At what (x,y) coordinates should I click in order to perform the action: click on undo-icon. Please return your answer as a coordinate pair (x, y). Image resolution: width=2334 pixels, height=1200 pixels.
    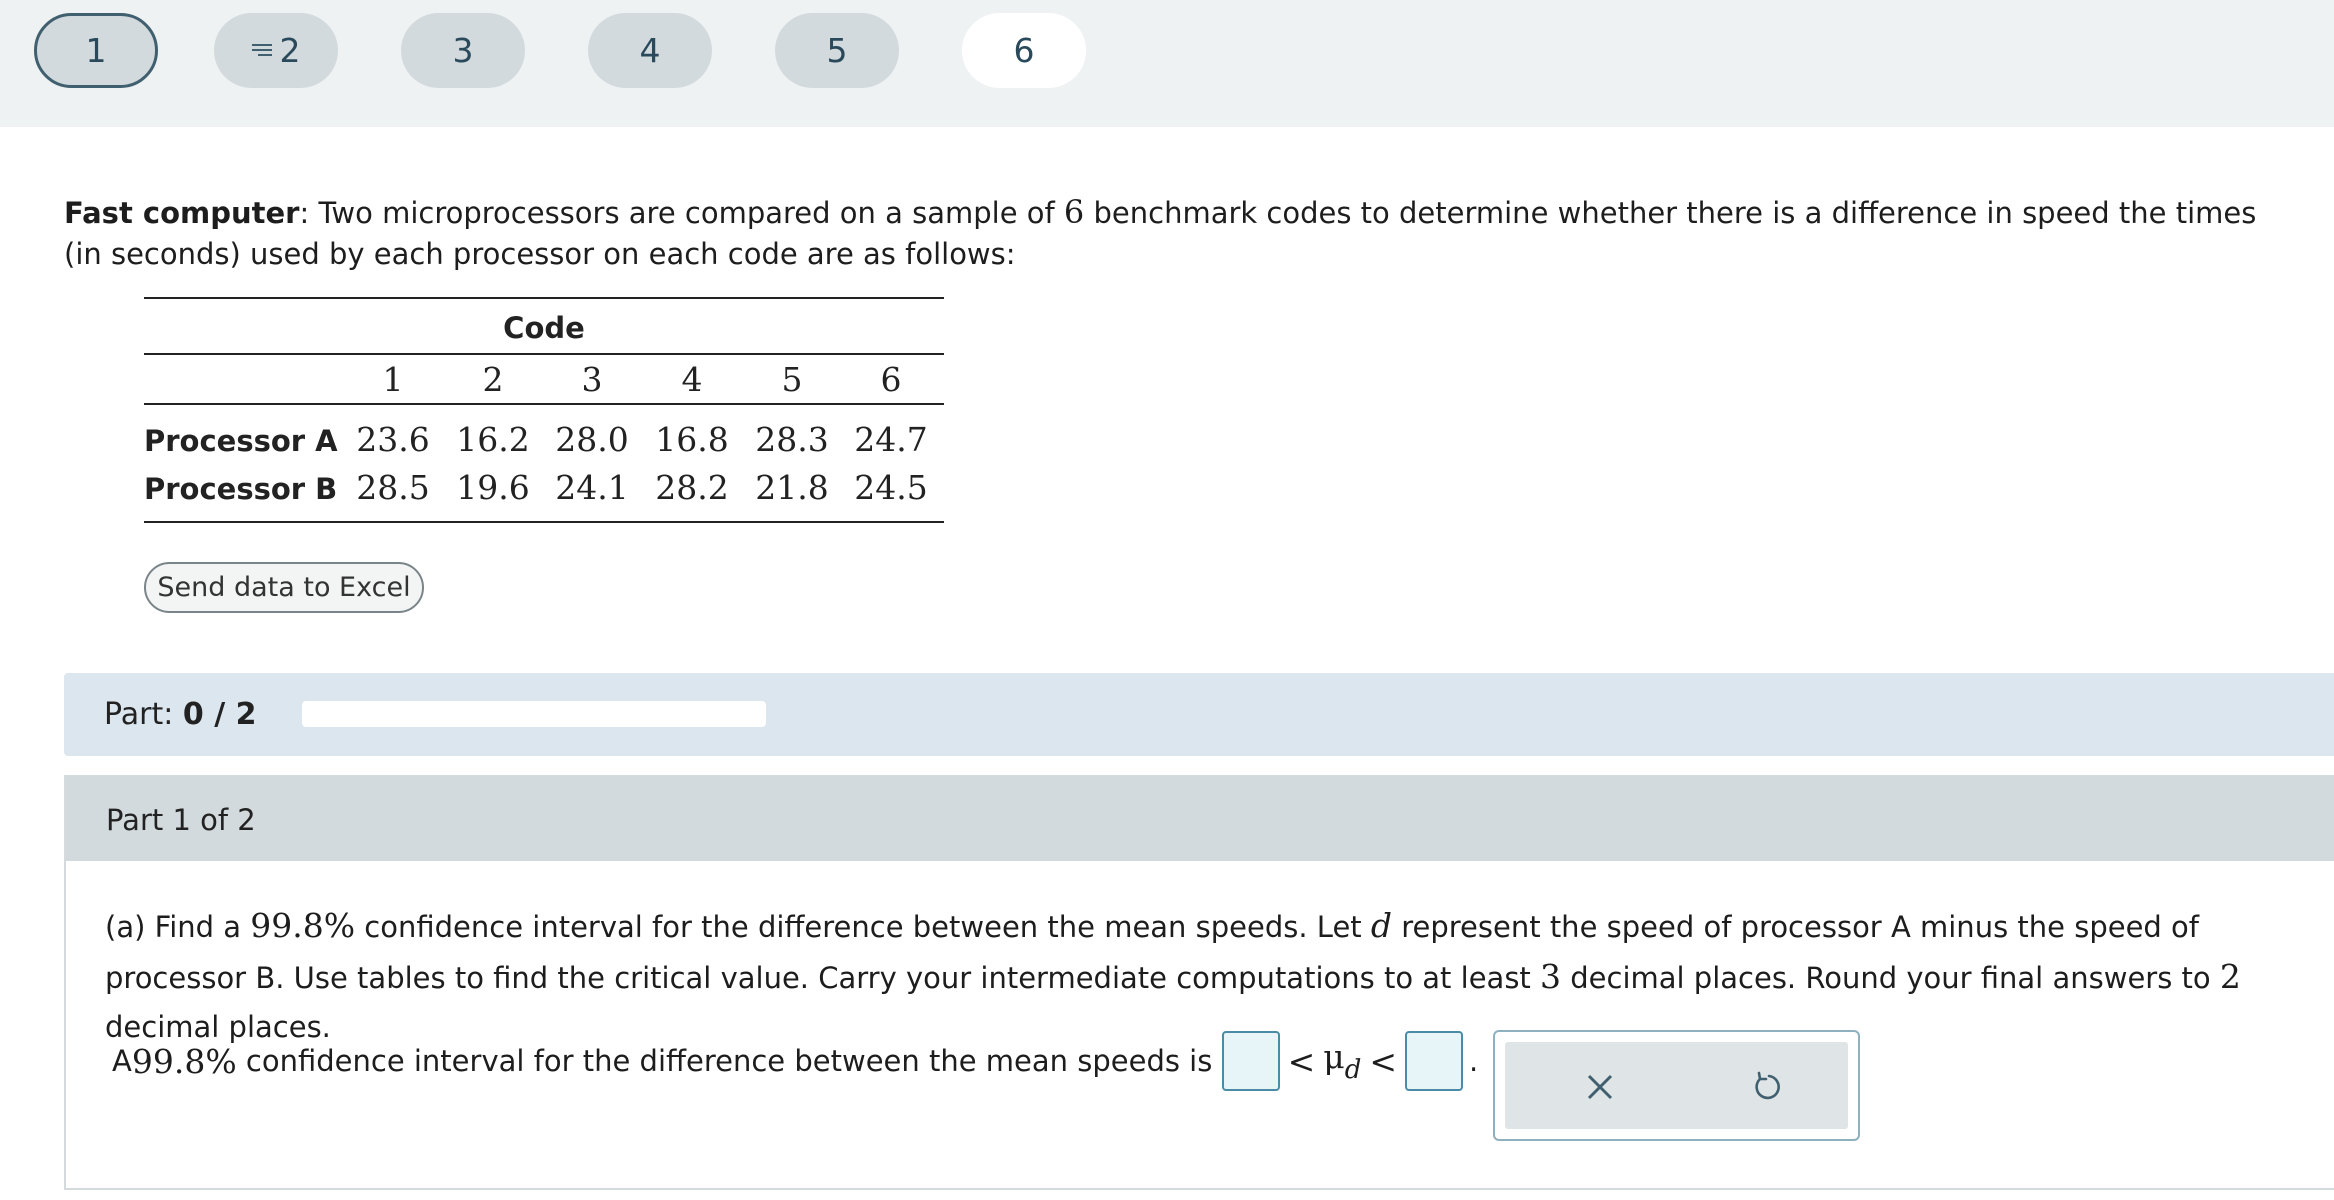
    Looking at the image, I should click on (1767, 1085).